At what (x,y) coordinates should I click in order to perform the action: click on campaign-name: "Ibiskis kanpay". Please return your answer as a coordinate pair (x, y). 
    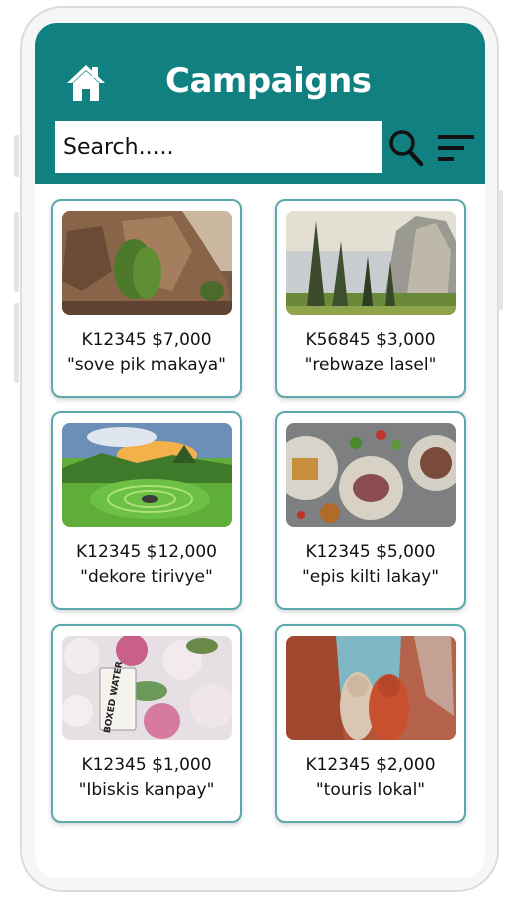
    Looking at the image, I should click on (146, 790).